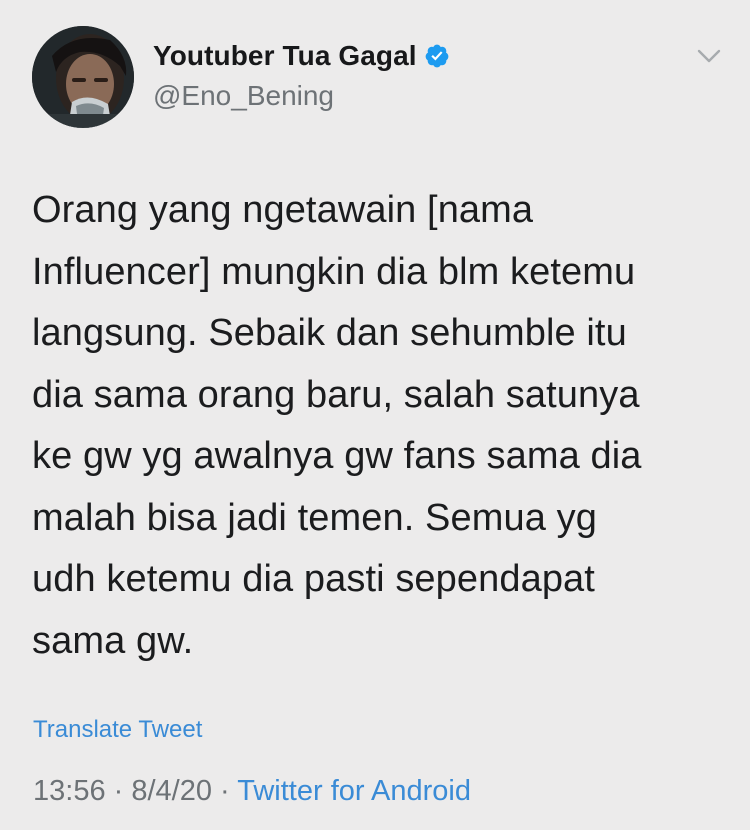 The image size is (750, 830). What do you see at coordinates (285, 56) in the screenshot?
I see `display-name: Youtuber Tua Gagal` at bounding box center [285, 56].